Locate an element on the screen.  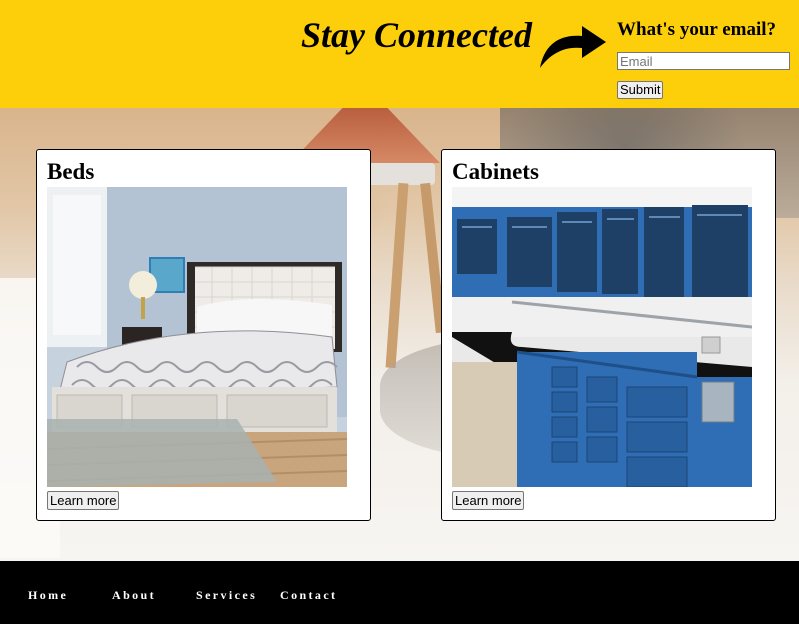
submit-button: Submit is located at coordinates (640, 90).